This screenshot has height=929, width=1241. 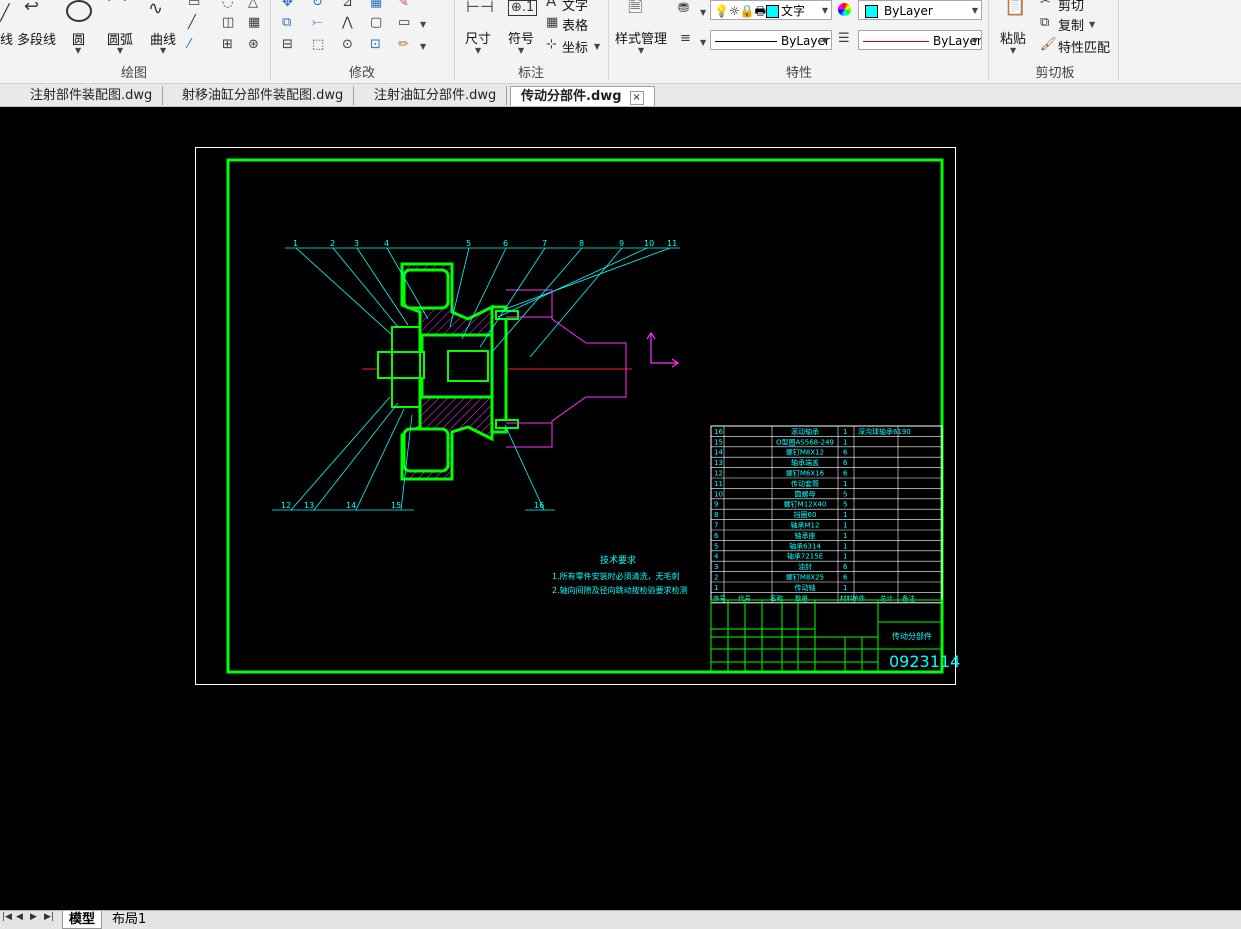 I want to click on table-icon: ▦, so click(x=552, y=23).